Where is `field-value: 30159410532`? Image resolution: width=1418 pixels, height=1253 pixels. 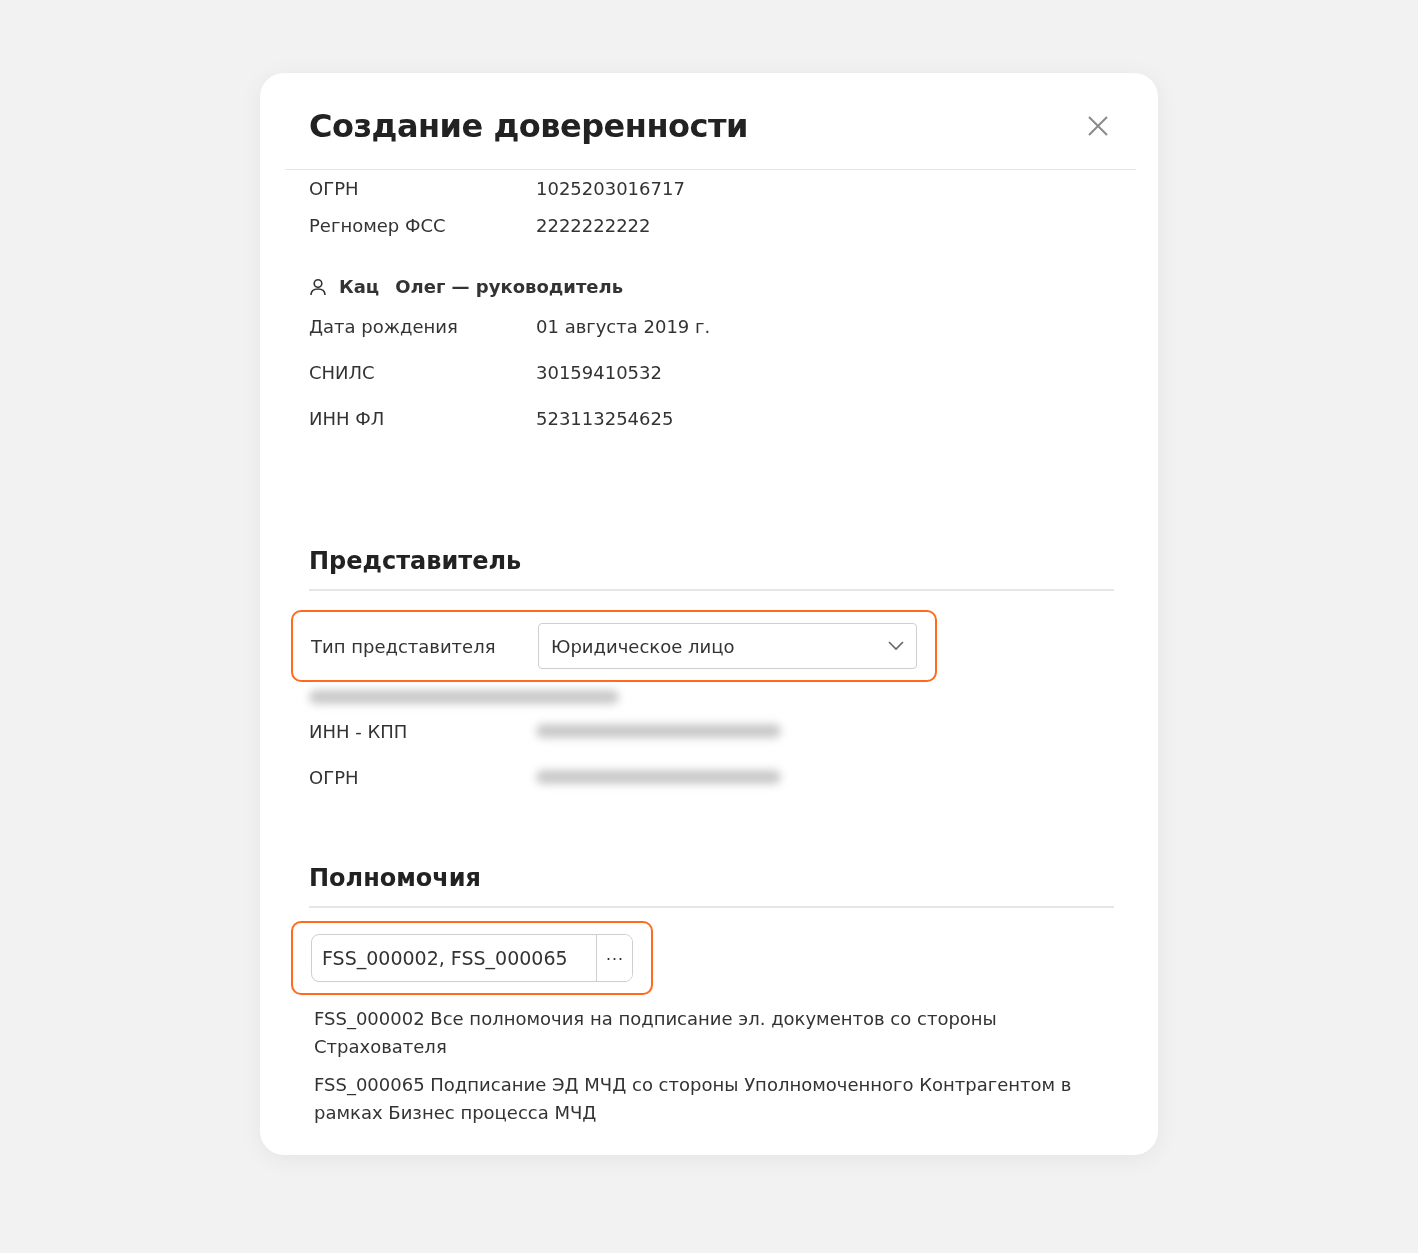 field-value: 30159410532 is located at coordinates (599, 372).